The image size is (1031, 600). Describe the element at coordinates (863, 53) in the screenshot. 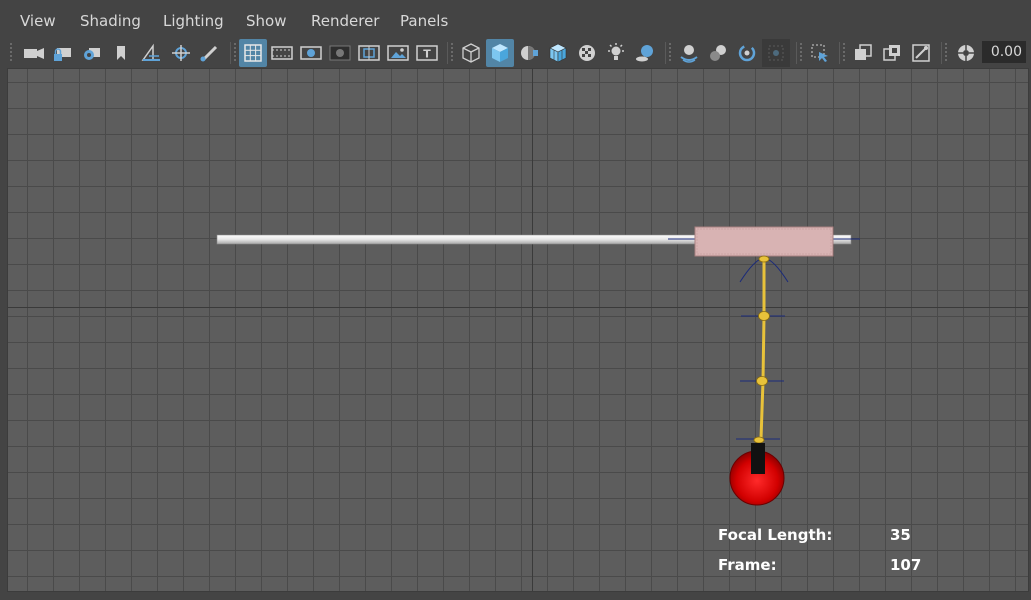

I see `xray-icon` at that location.